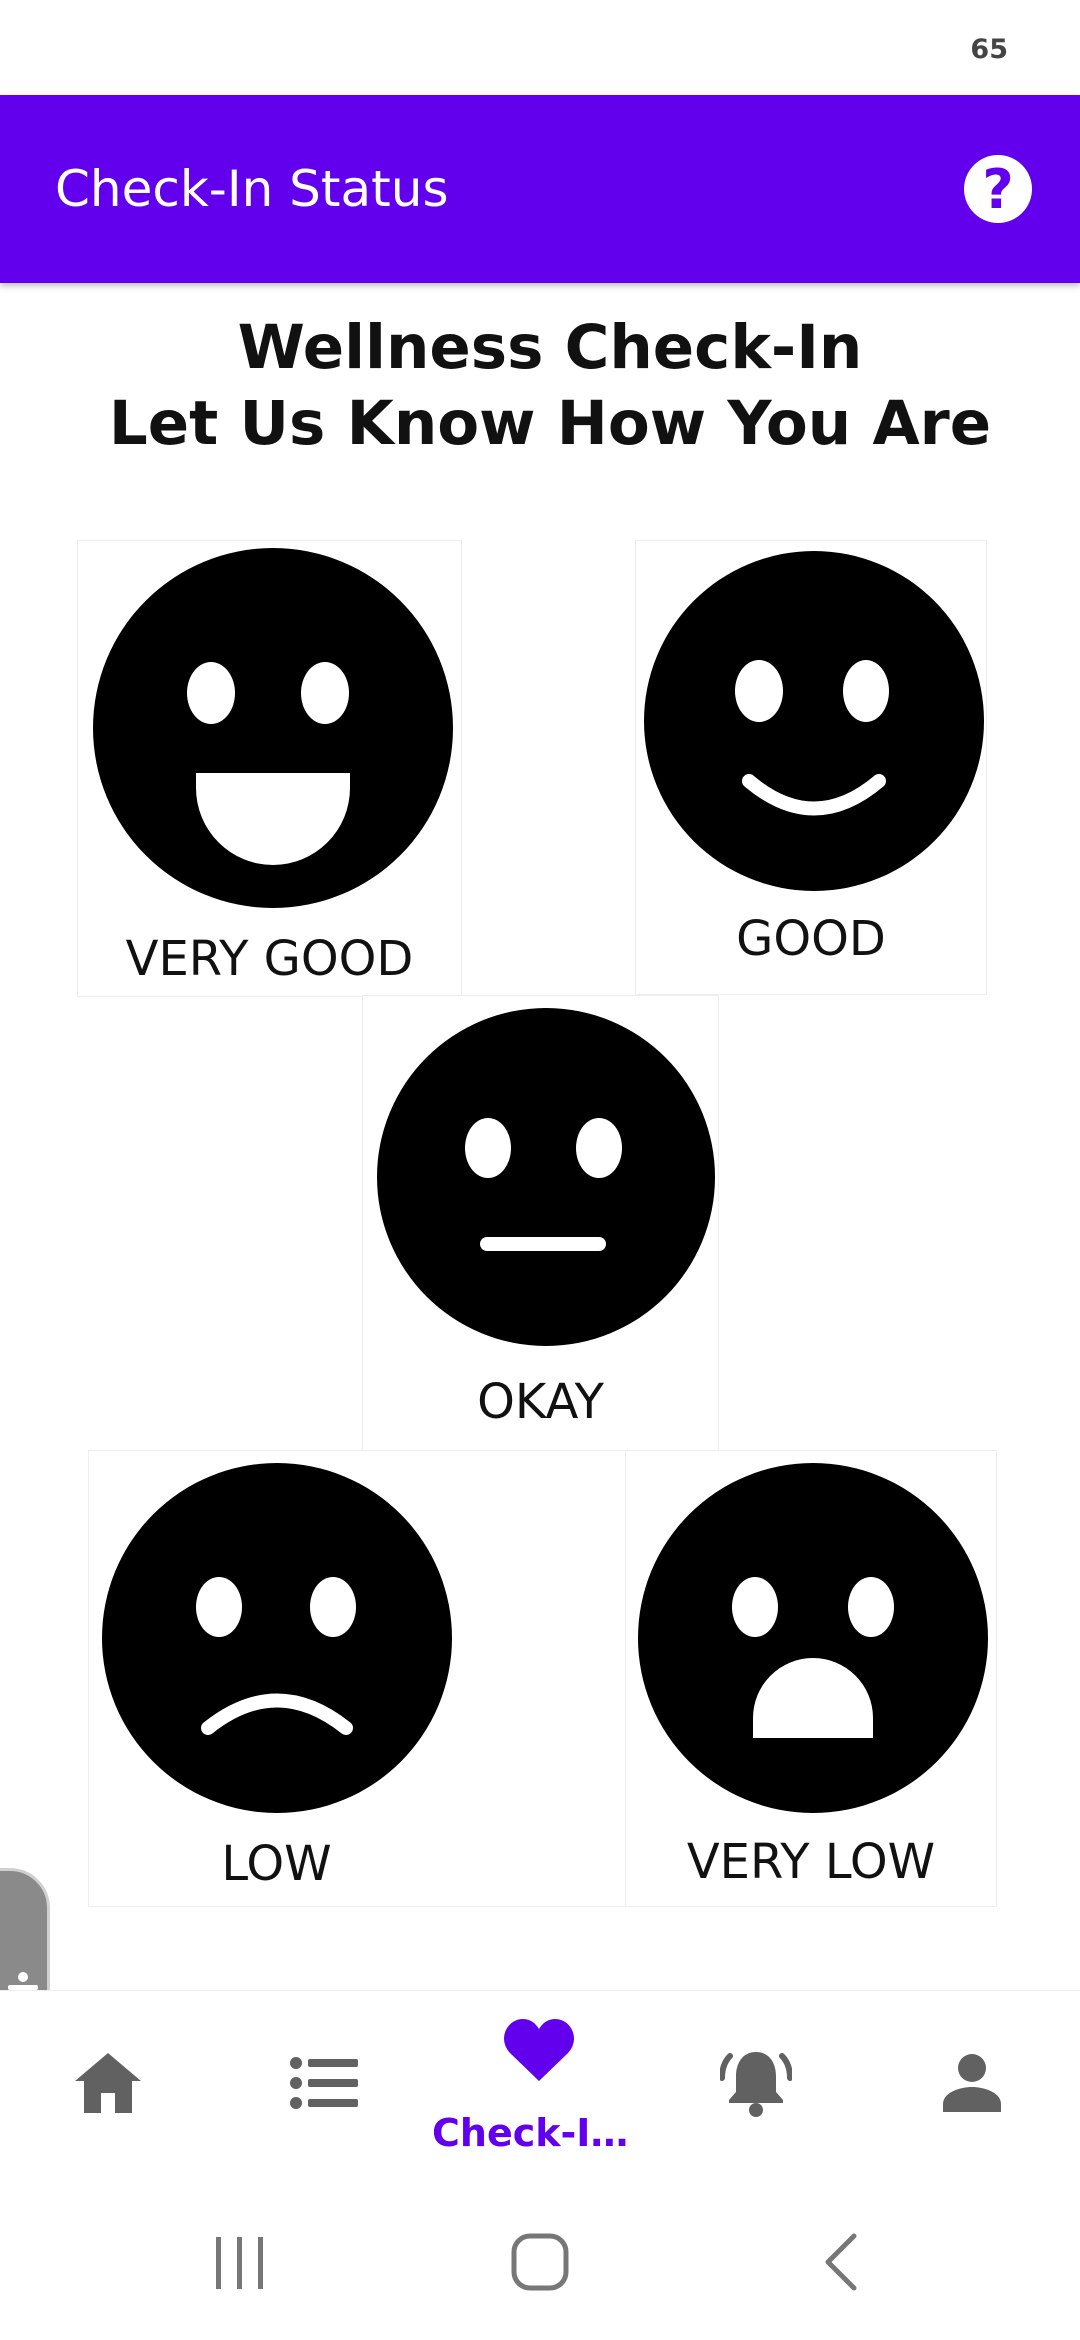  What do you see at coordinates (540, 1402) in the screenshot?
I see `mood-label: OKAY` at bounding box center [540, 1402].